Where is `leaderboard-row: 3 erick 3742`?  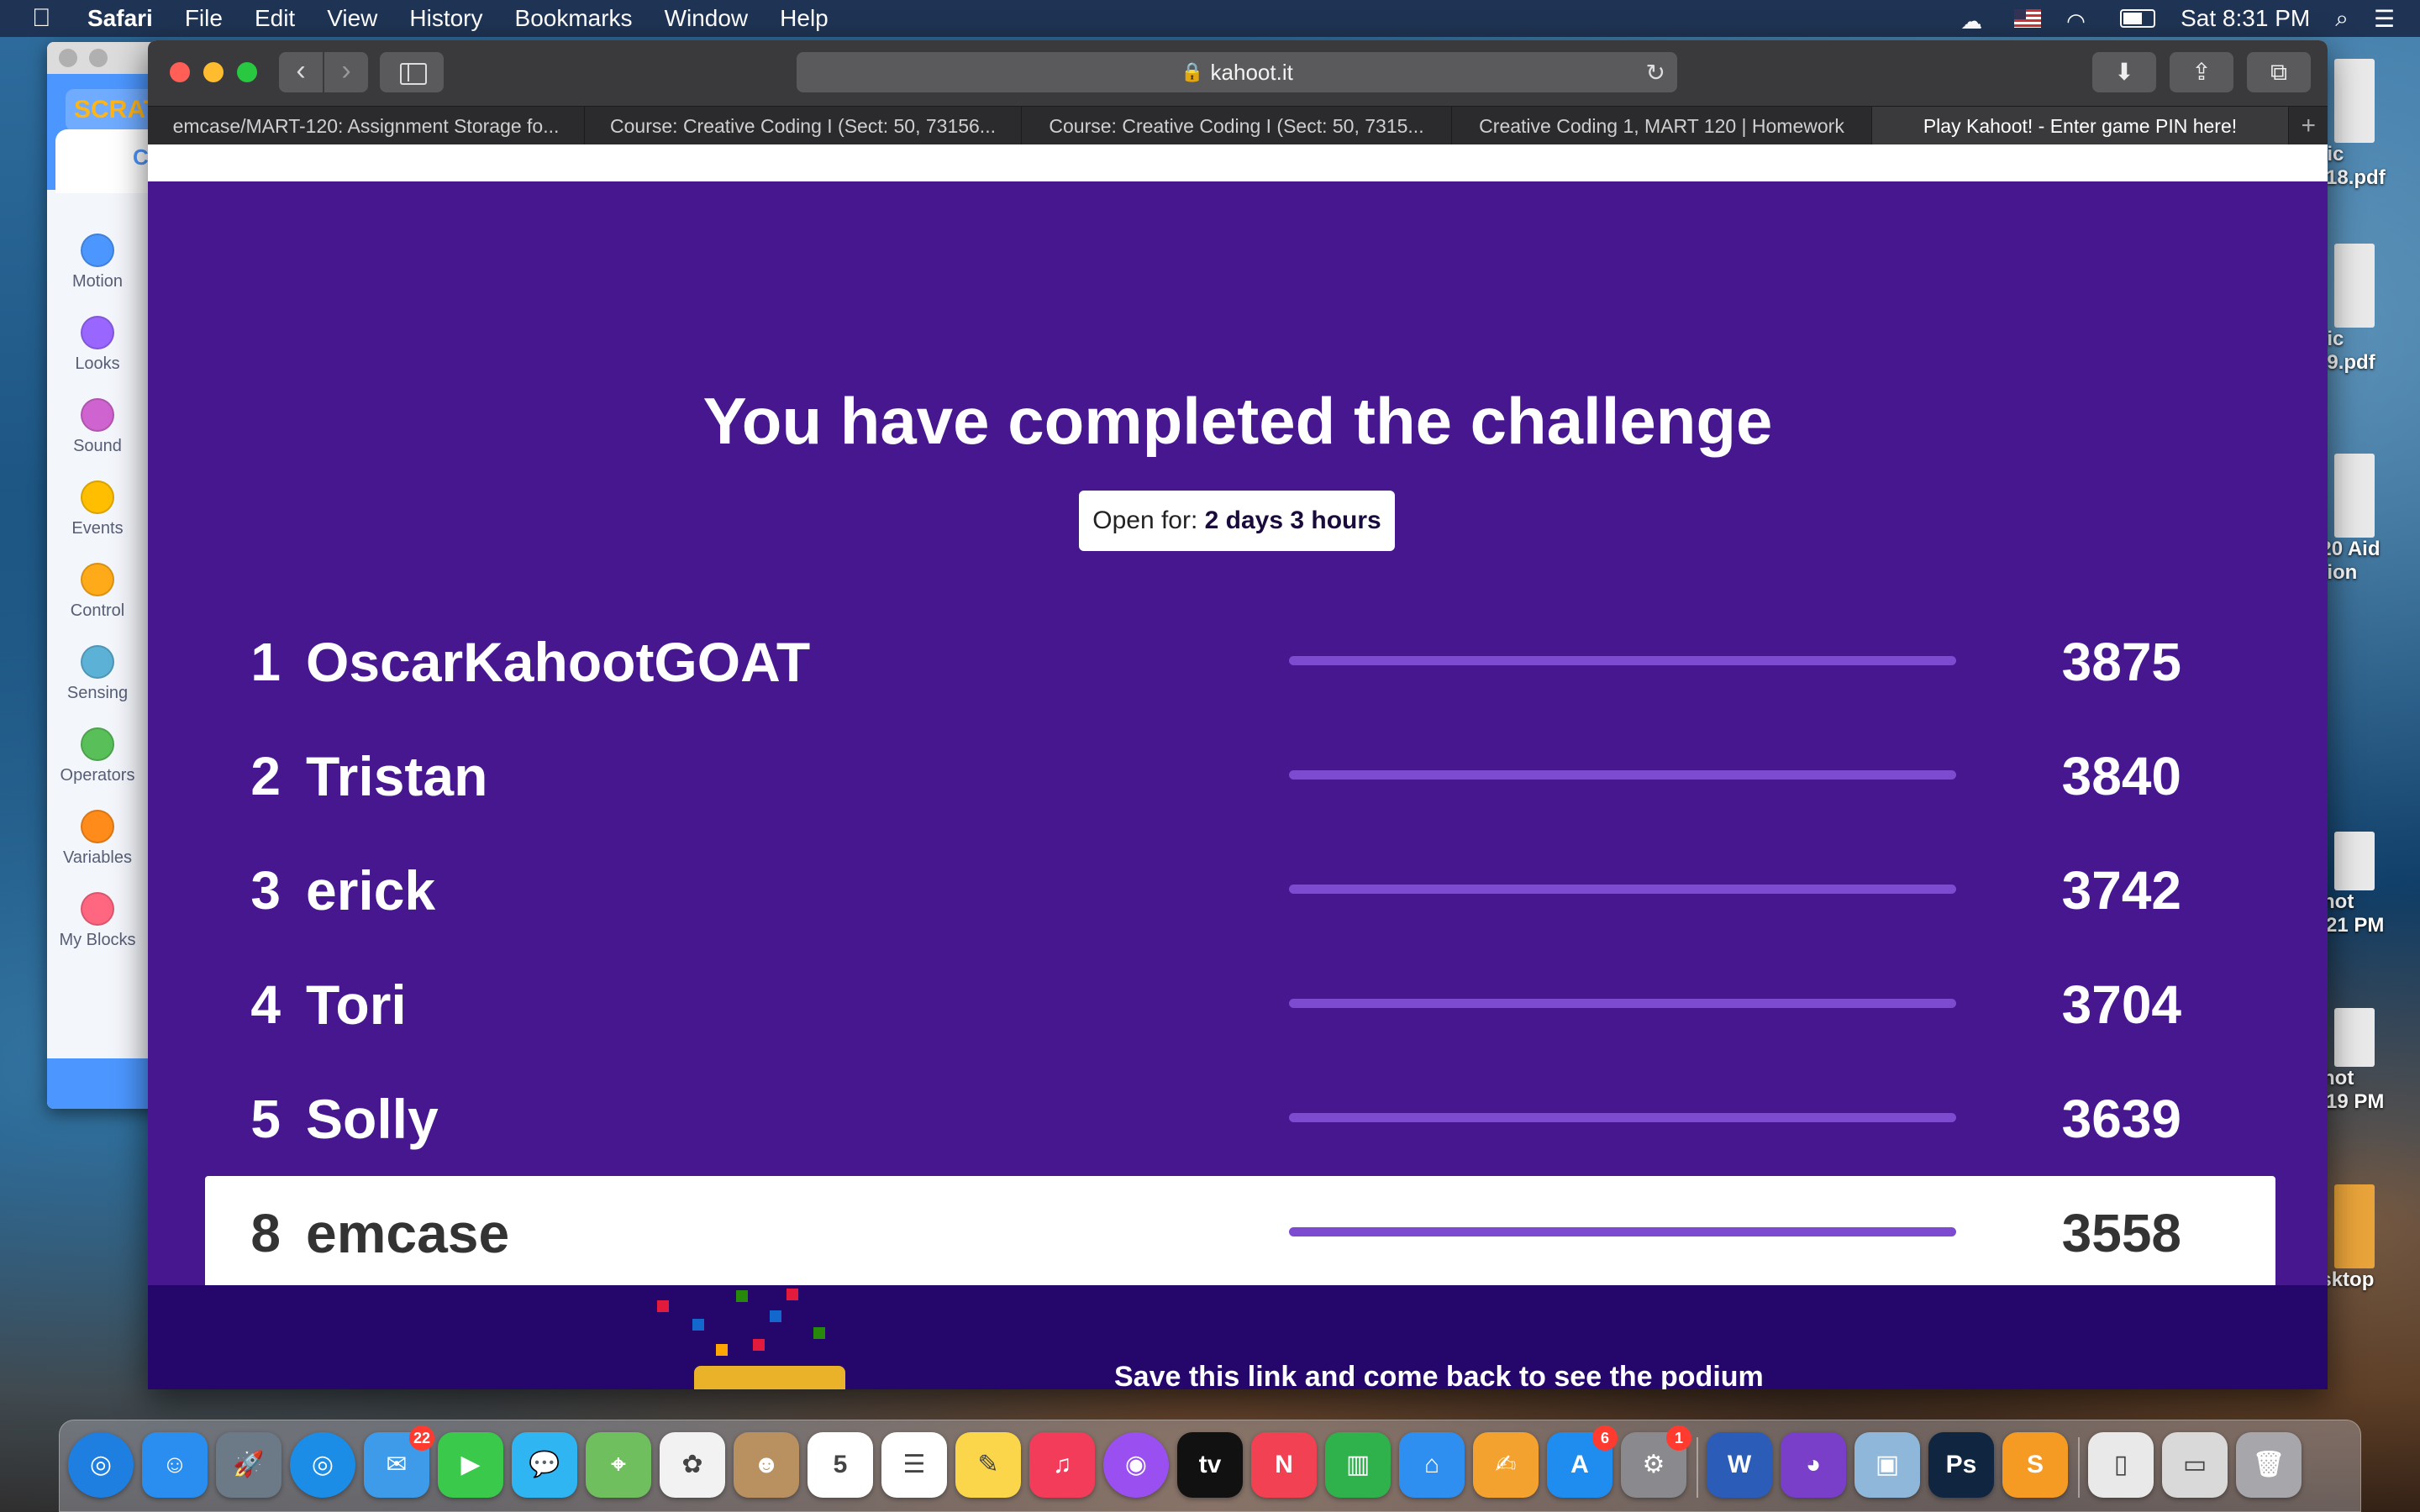 leaderboard-row: 3 erick 3742 is located at coordinates (1240, 890).